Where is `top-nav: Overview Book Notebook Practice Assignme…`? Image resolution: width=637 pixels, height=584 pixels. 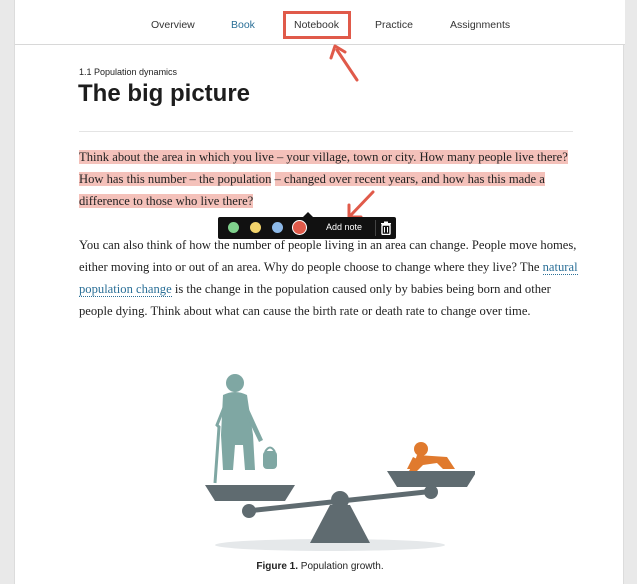
top-nav: Overview Book Notebook Practice Assignme… is located at coordinates (320, 22).